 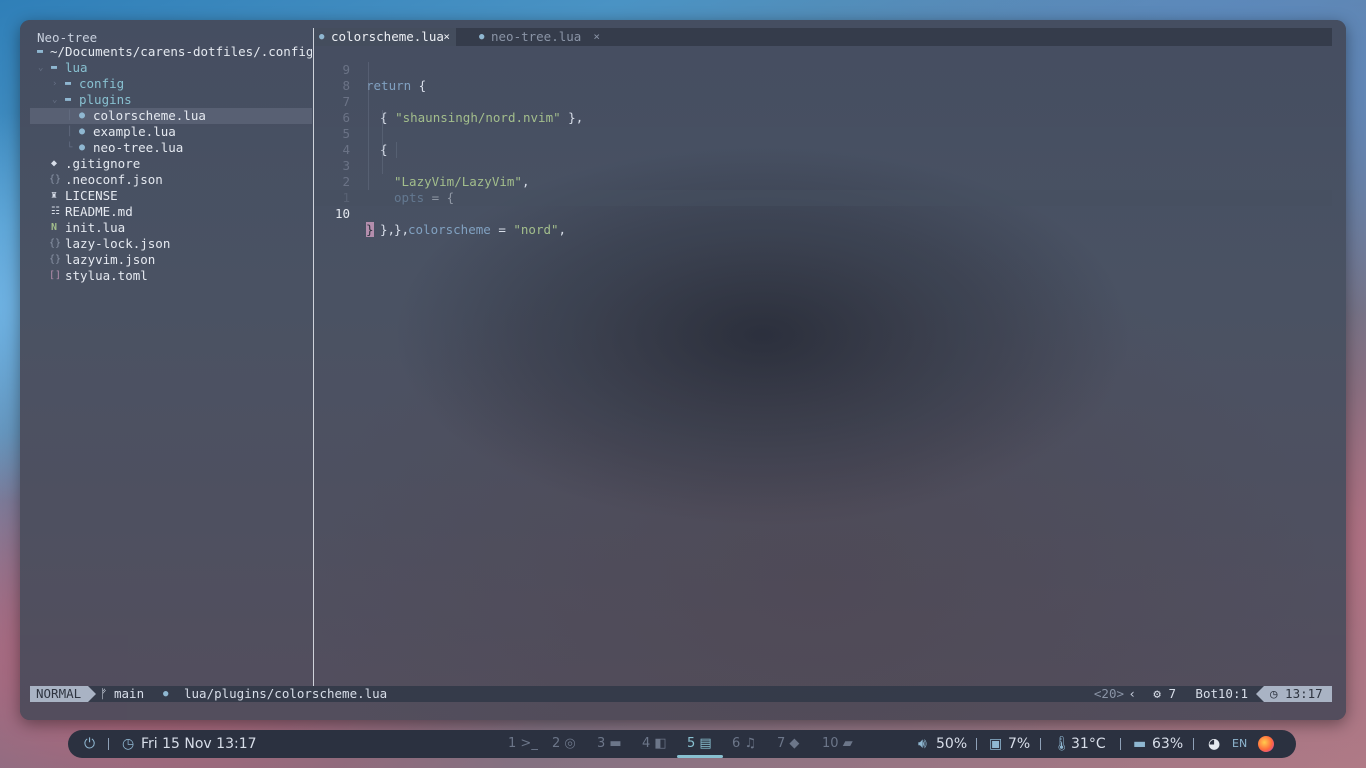 What do you see at coordinates (705, 743) in the screenshot?
I see `editor-icon: ▤` at bounding box center [705, 743].